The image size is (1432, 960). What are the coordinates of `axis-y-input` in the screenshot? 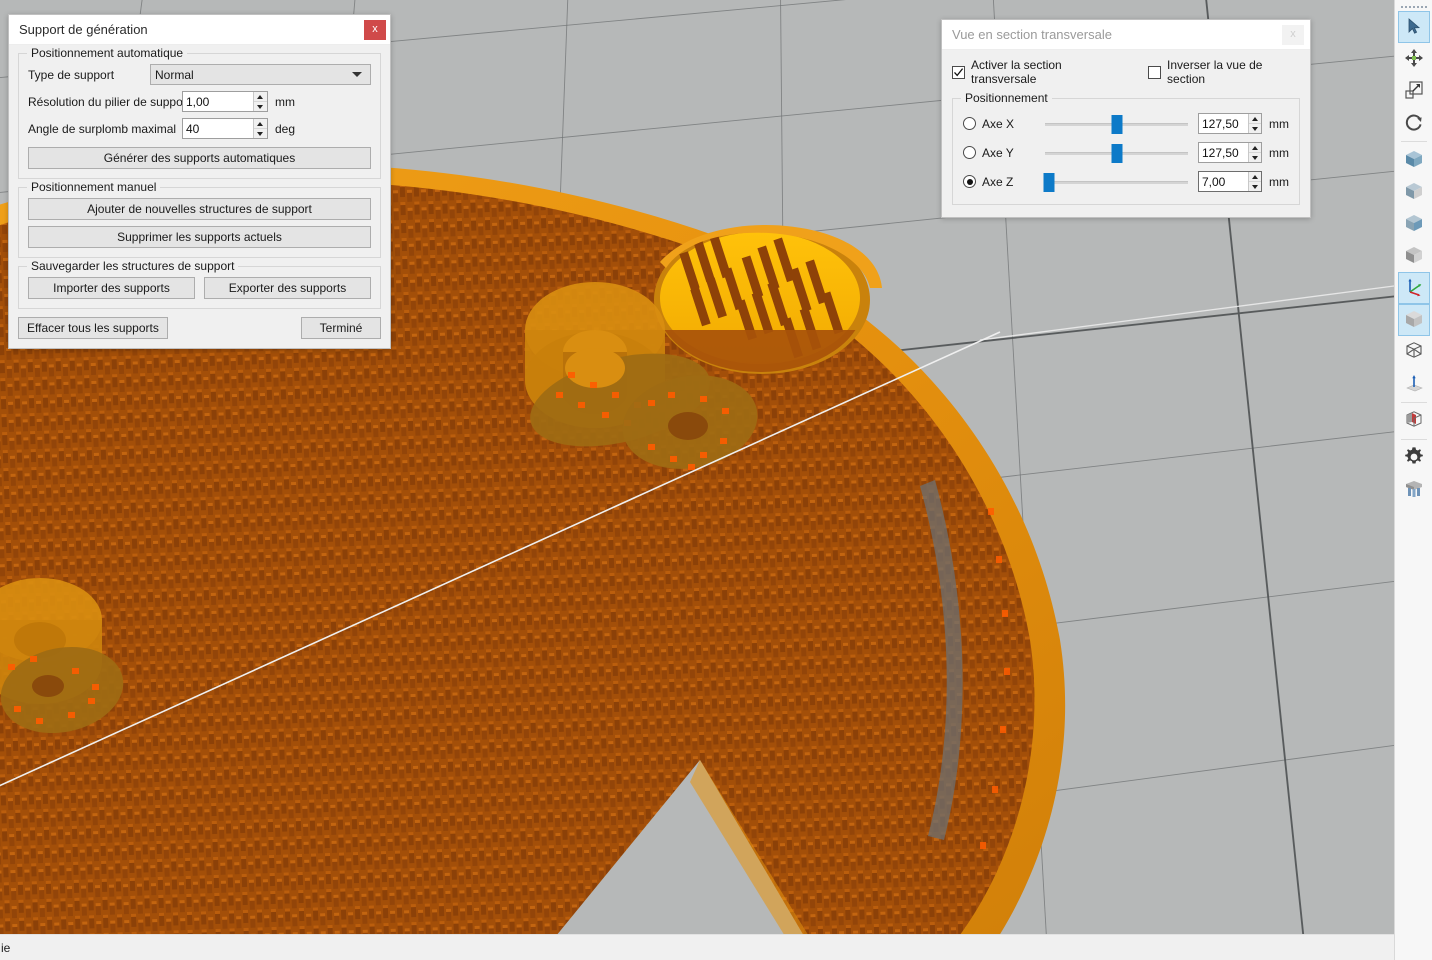 It's located at (1223, 152).